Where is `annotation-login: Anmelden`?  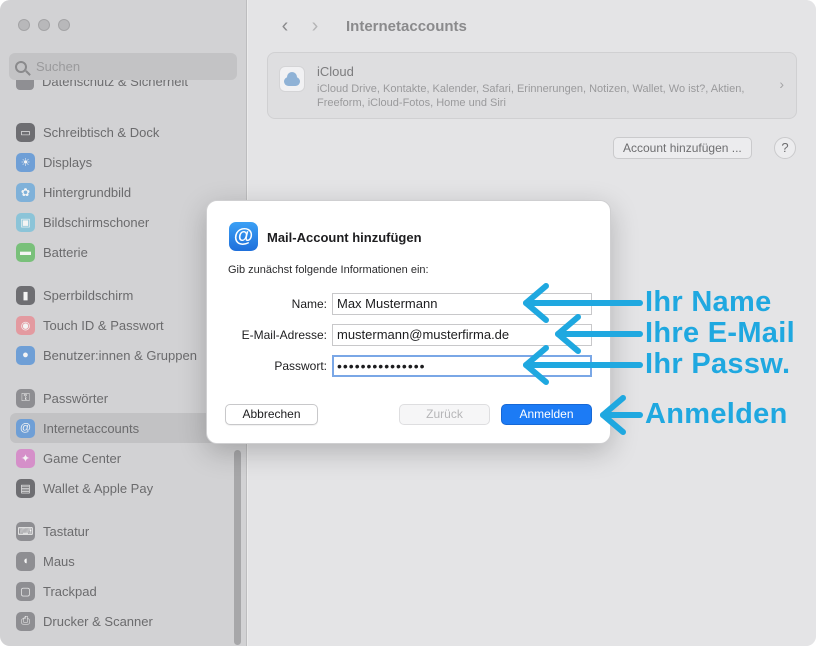
annotation-login: Anmelden is located at coordinates (716, 414).